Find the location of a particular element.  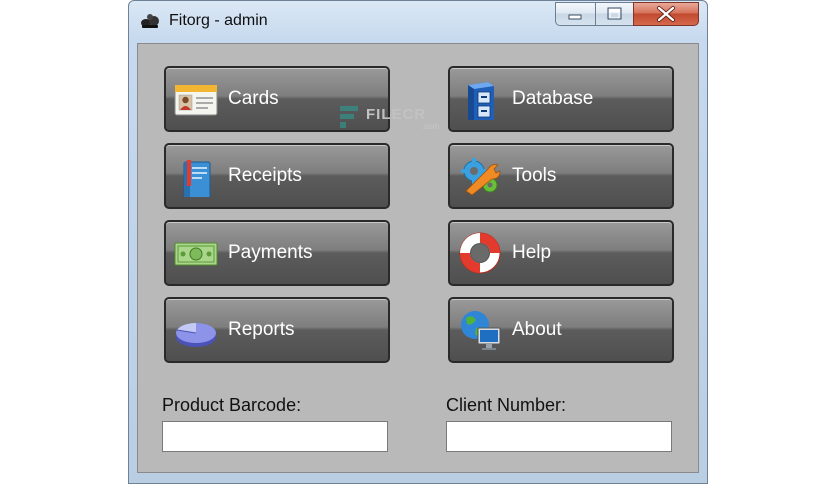

reports-button: Reports is located at coordinates (277, 330).